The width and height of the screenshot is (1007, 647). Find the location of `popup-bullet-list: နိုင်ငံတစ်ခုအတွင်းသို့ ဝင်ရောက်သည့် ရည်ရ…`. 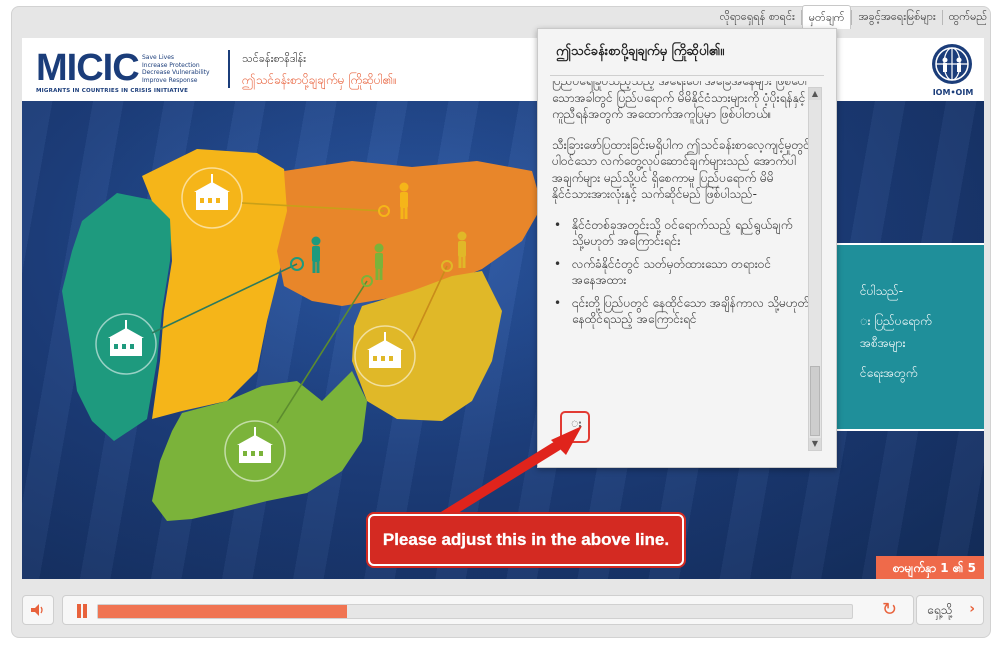

popup-bullet-list: နိုင်ငံတစ်ခုအတွင်းသို့ ဝင်ရောက်သည့် ရည်ရ… is located at coordinates (681, 272).